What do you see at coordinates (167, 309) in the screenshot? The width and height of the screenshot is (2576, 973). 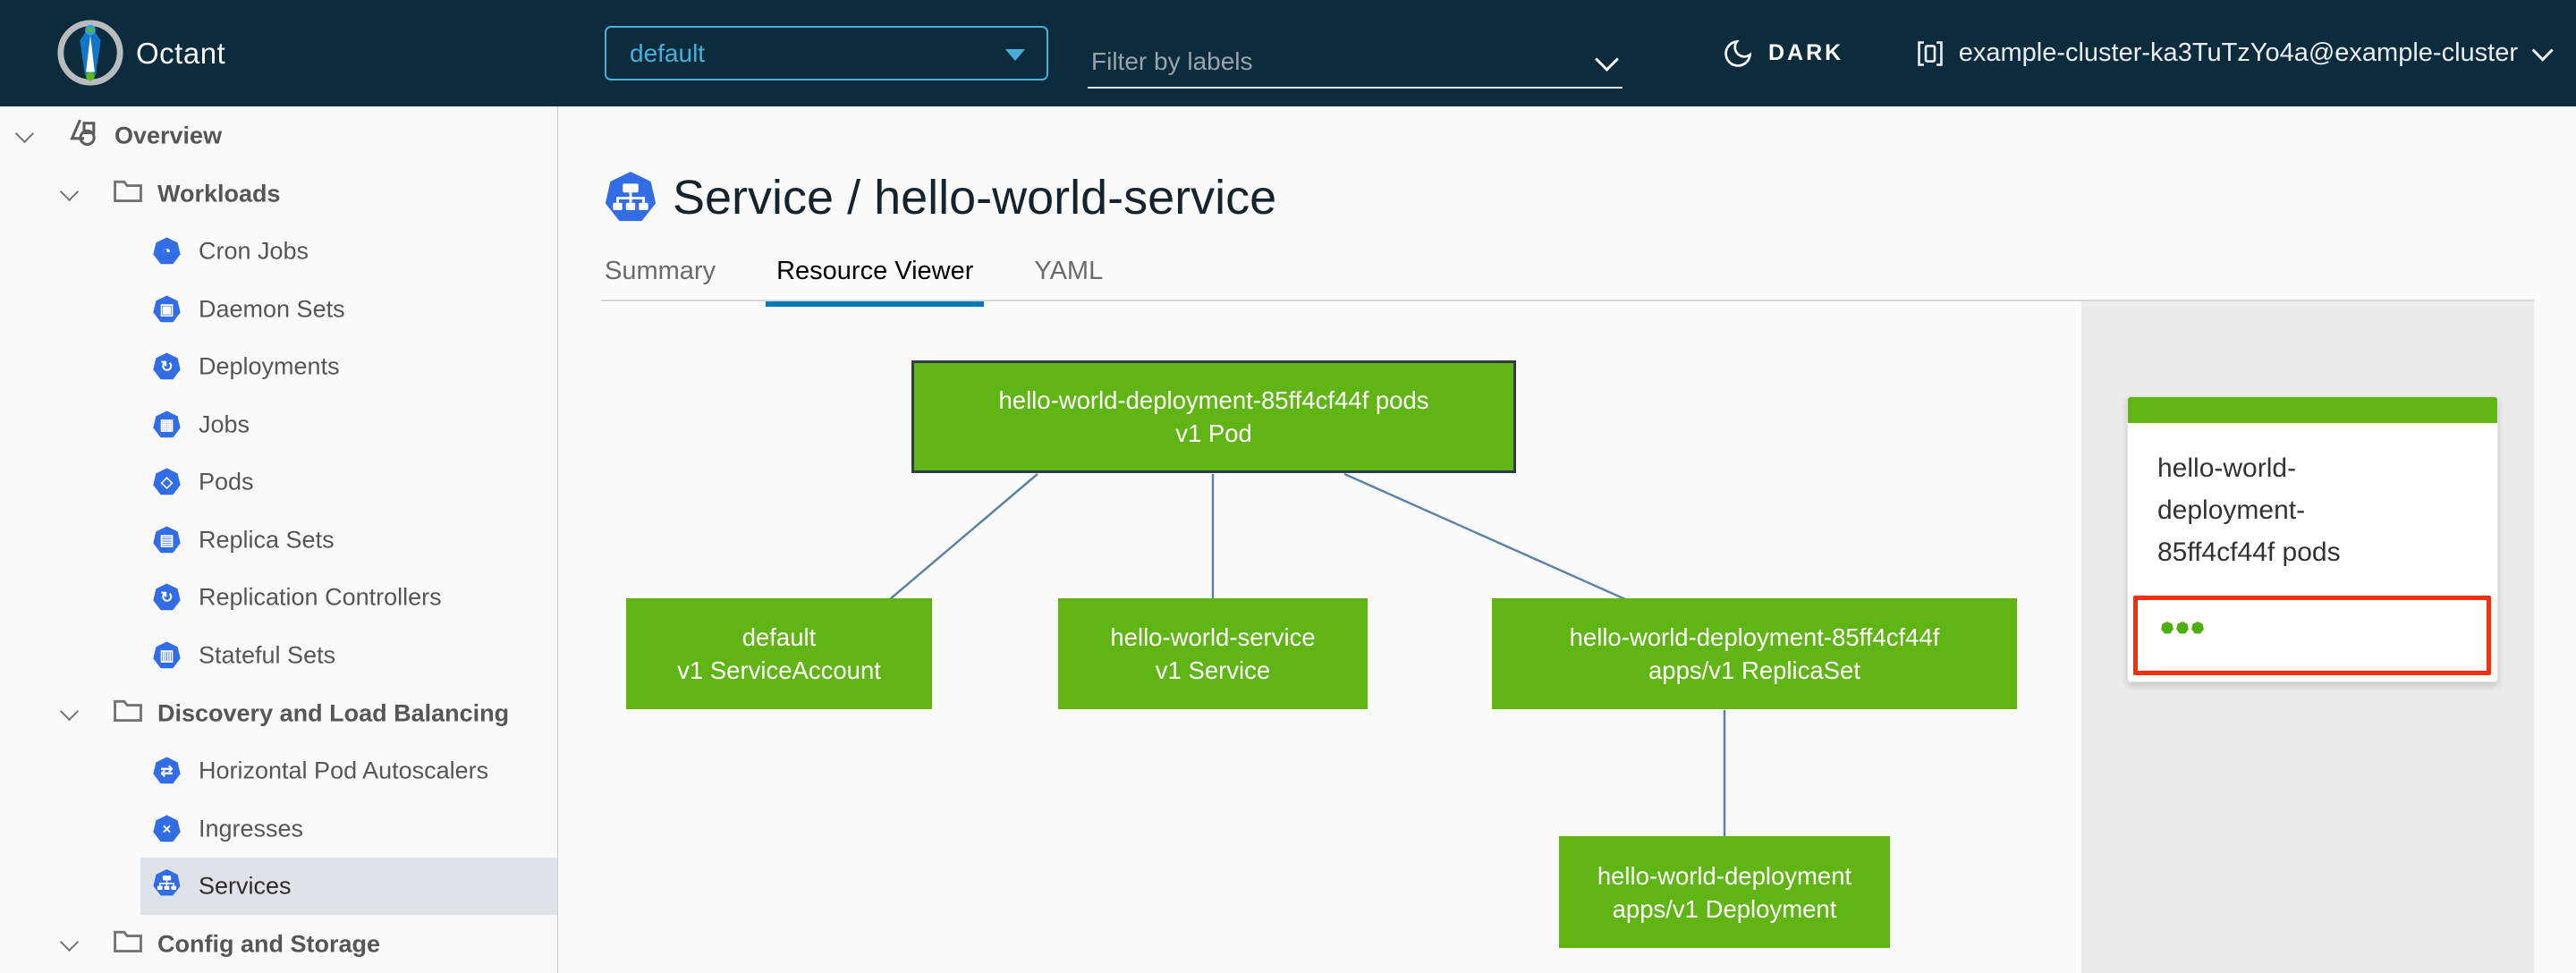 I see `daemon-sets-icon: ▣` at bounding box center [167, 309].